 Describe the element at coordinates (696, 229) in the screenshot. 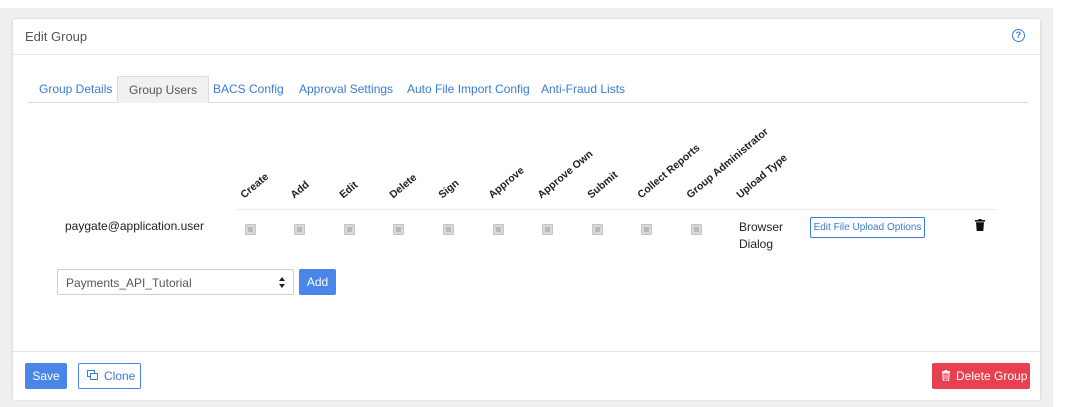

I see `checkbox-group-administrator` at that location.